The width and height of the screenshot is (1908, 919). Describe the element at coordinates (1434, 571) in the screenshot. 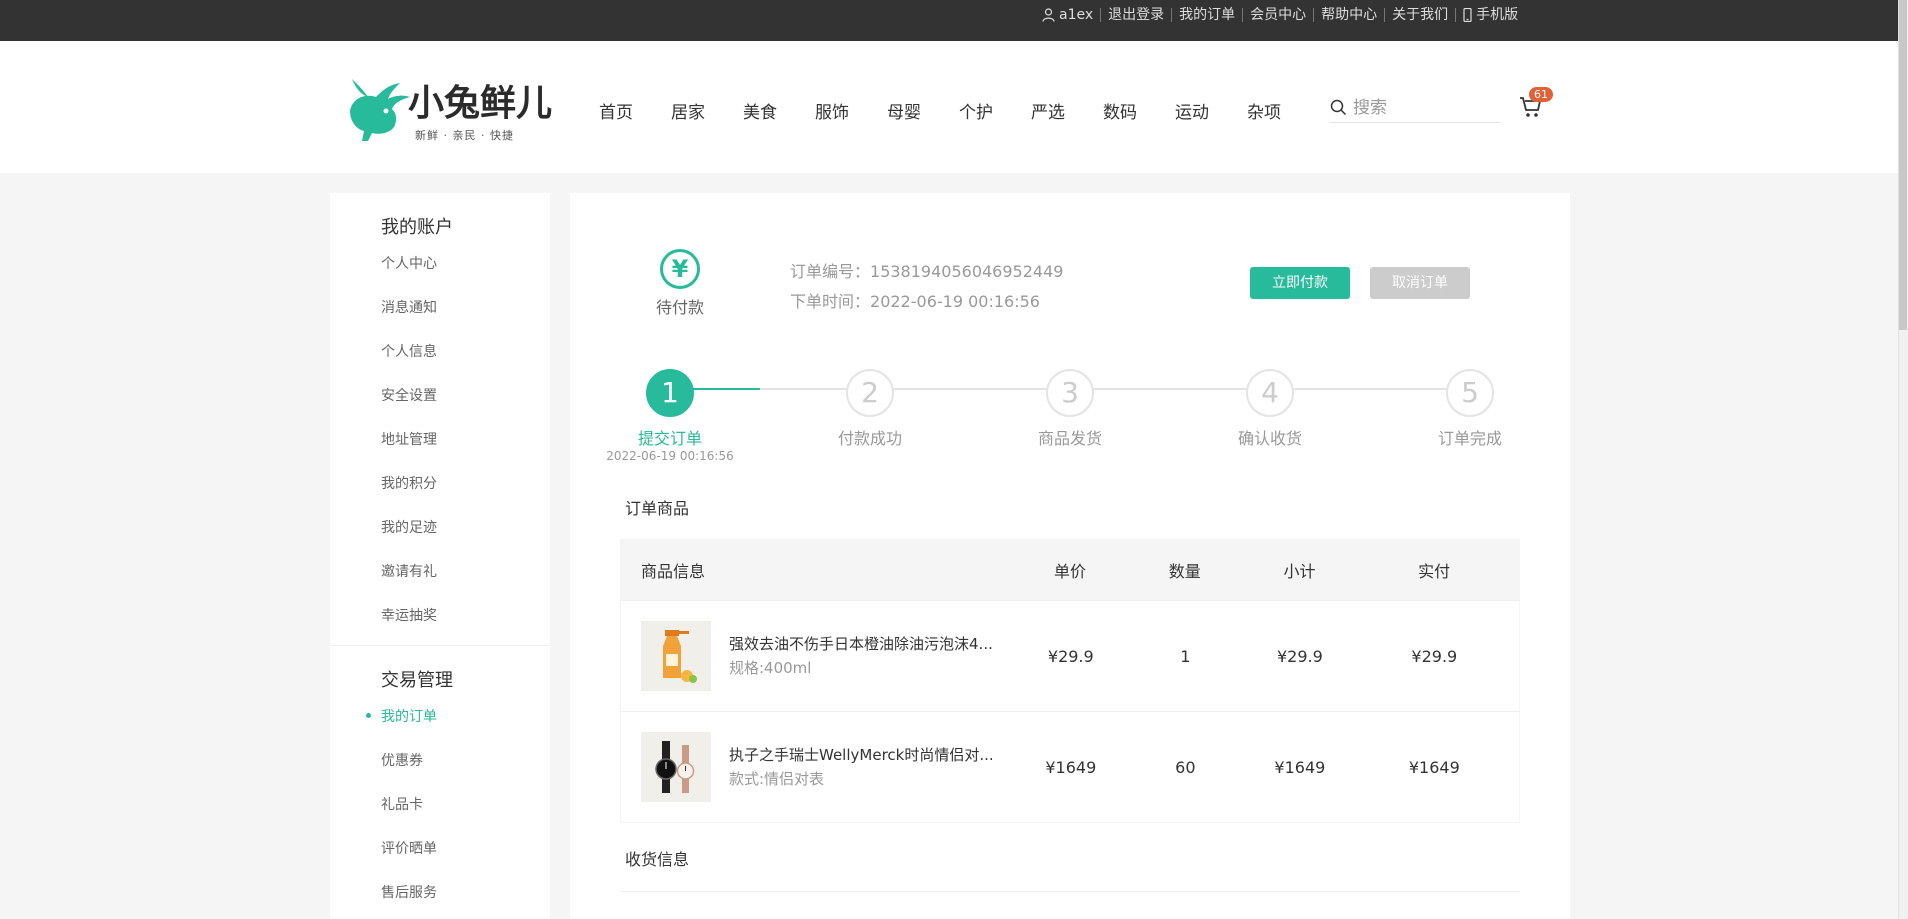

I see `header-paid: 实付` at that location.